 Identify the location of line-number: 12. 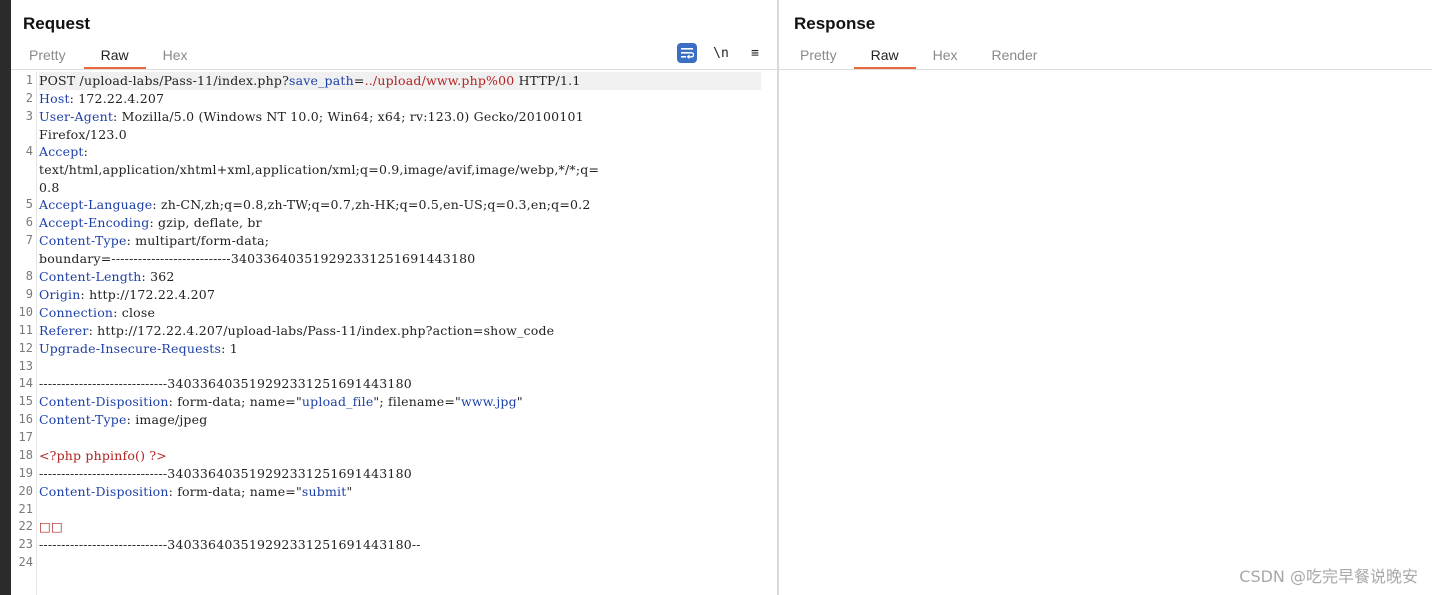
(25, 347).